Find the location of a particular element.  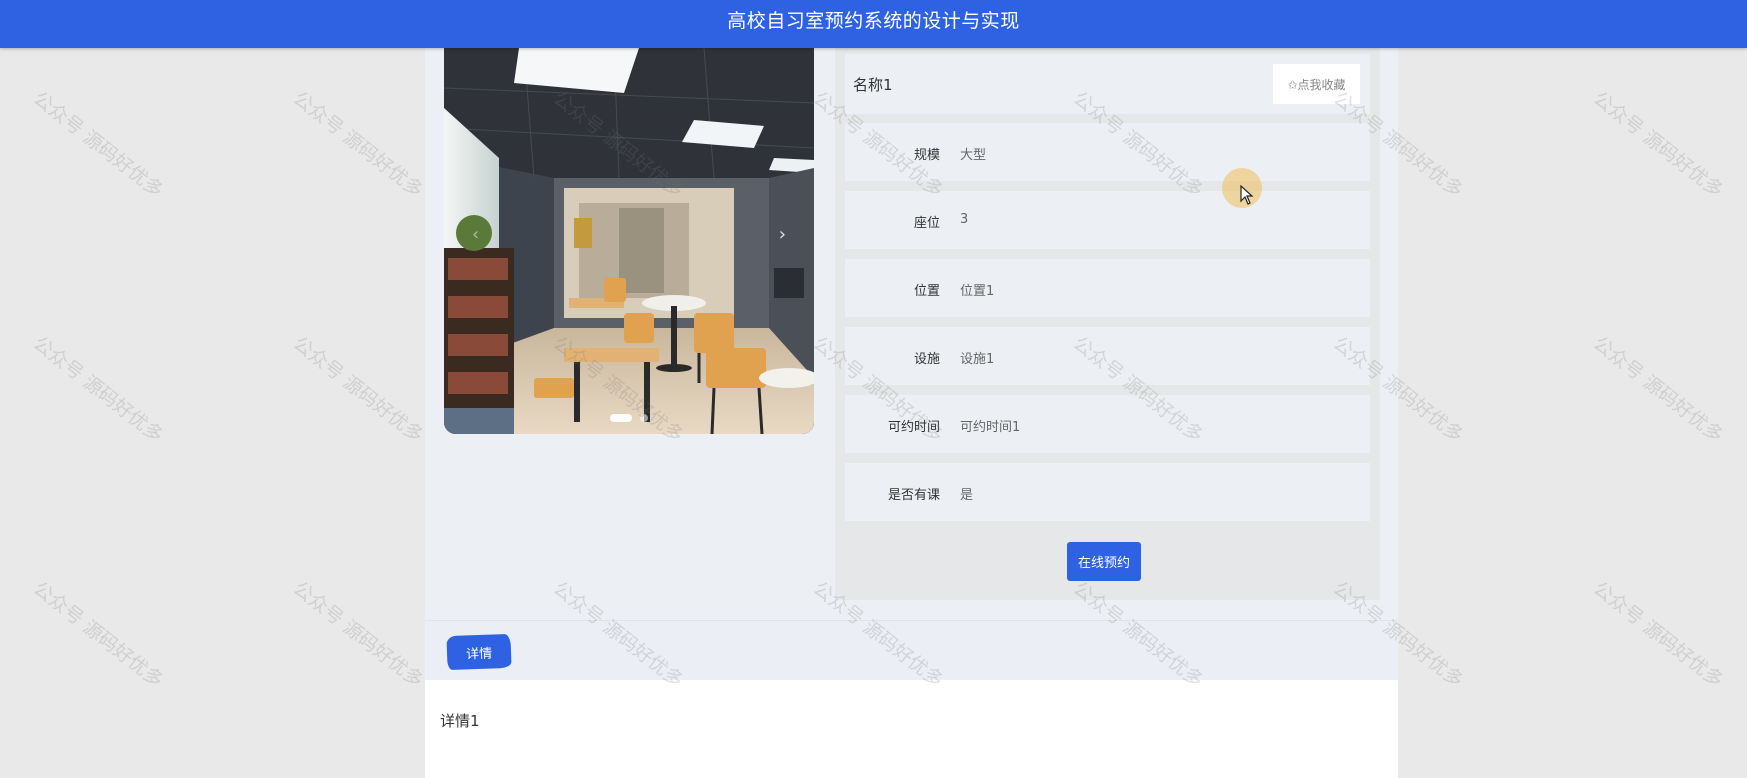

top-bar: 高校自习室预约系统的设计与实现 is located at coordinates (873, 24).